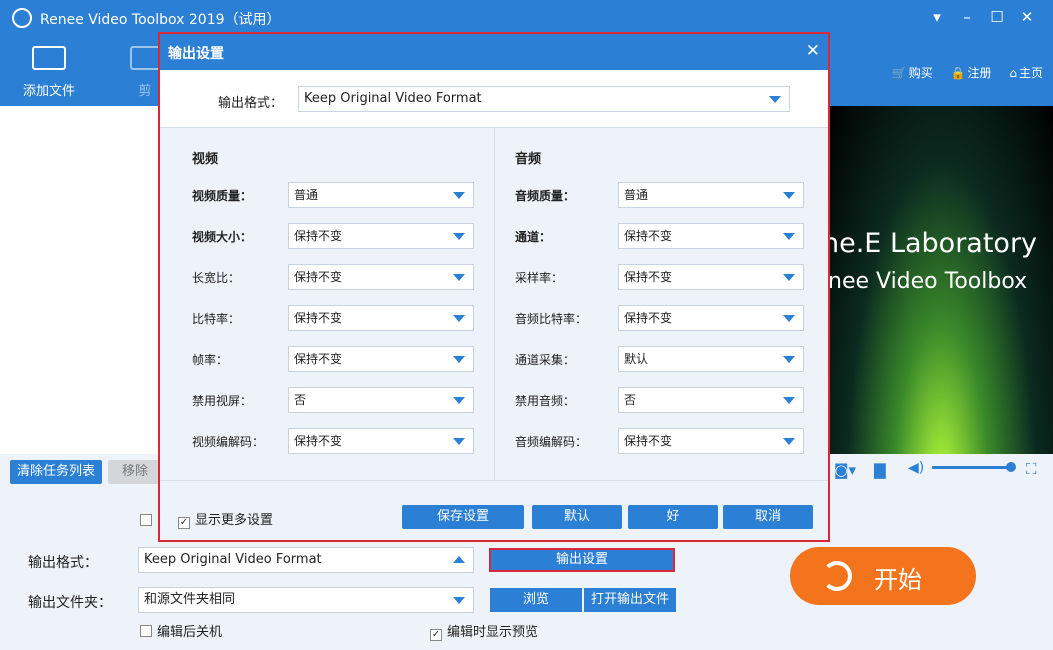 The image size is (1053, 650). I want to click on lock-icon: 🔒, so click(958, 73).